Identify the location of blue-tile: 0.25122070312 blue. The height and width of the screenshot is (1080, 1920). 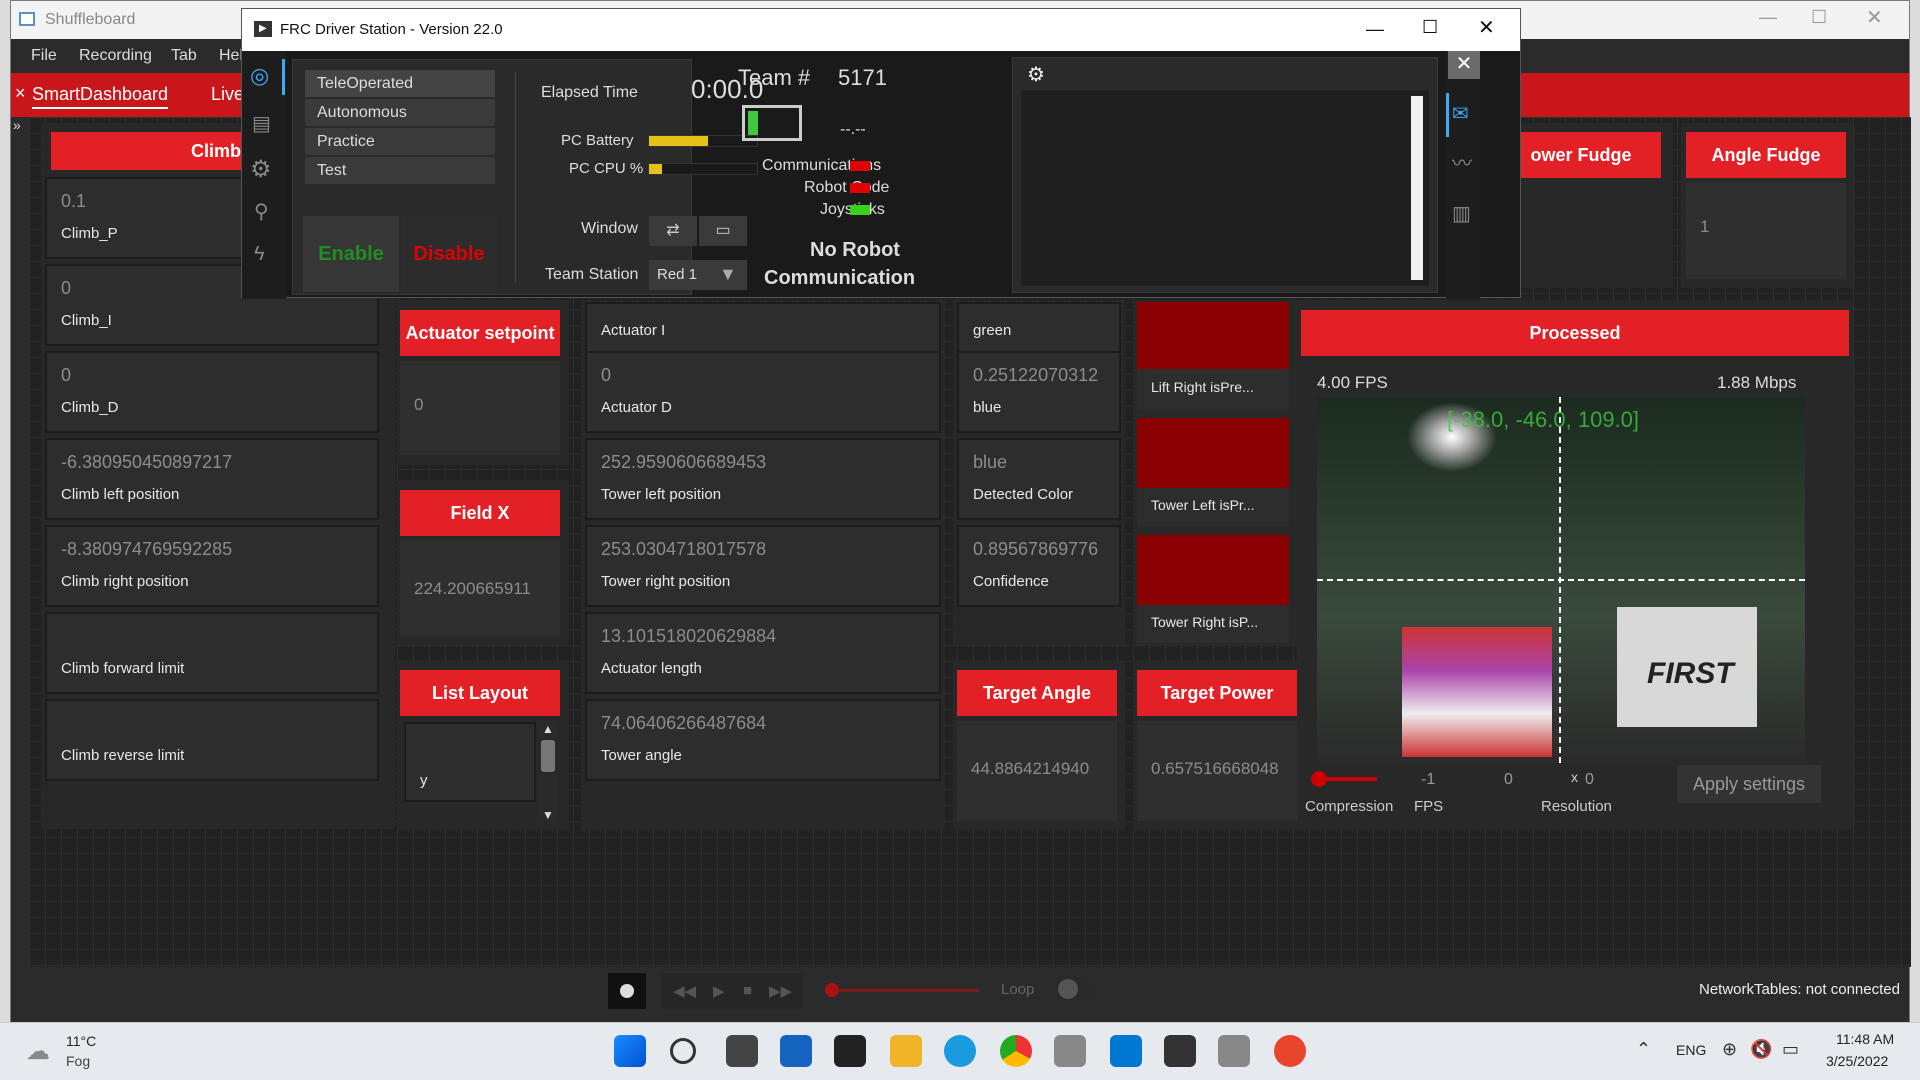
(1039, 392).